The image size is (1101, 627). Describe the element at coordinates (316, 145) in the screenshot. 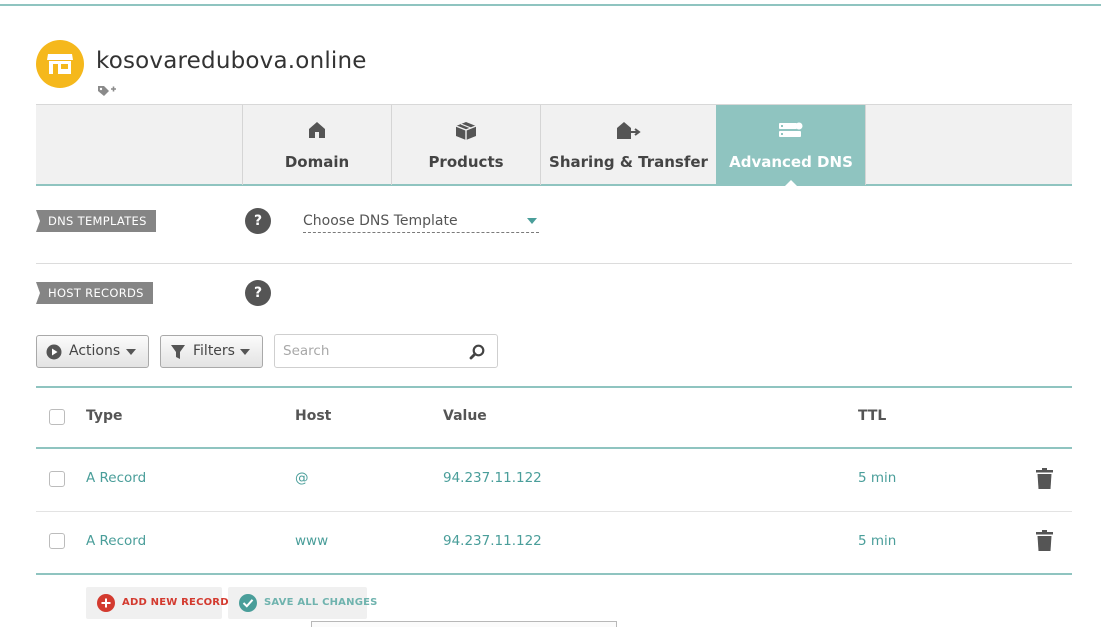

I see `tab-domain: Domain` at that location.